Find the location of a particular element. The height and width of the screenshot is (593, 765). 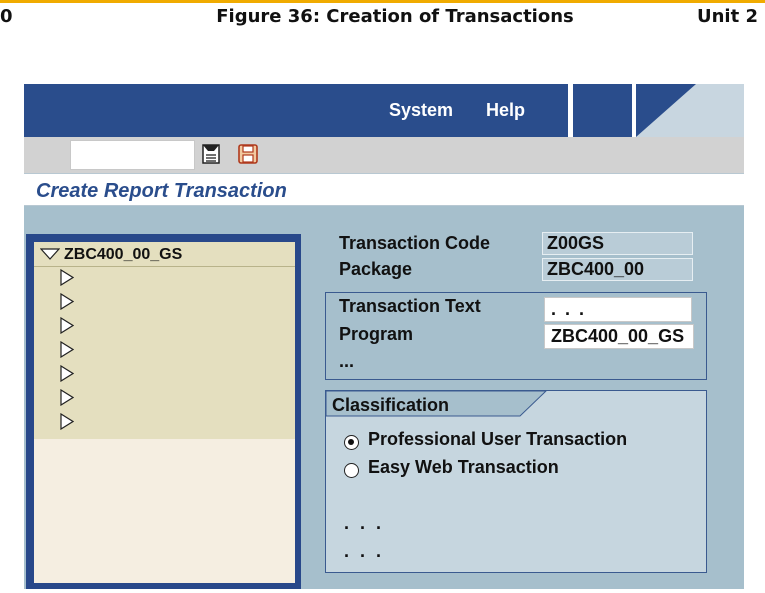

command-field is located at coordinates (132, 155).